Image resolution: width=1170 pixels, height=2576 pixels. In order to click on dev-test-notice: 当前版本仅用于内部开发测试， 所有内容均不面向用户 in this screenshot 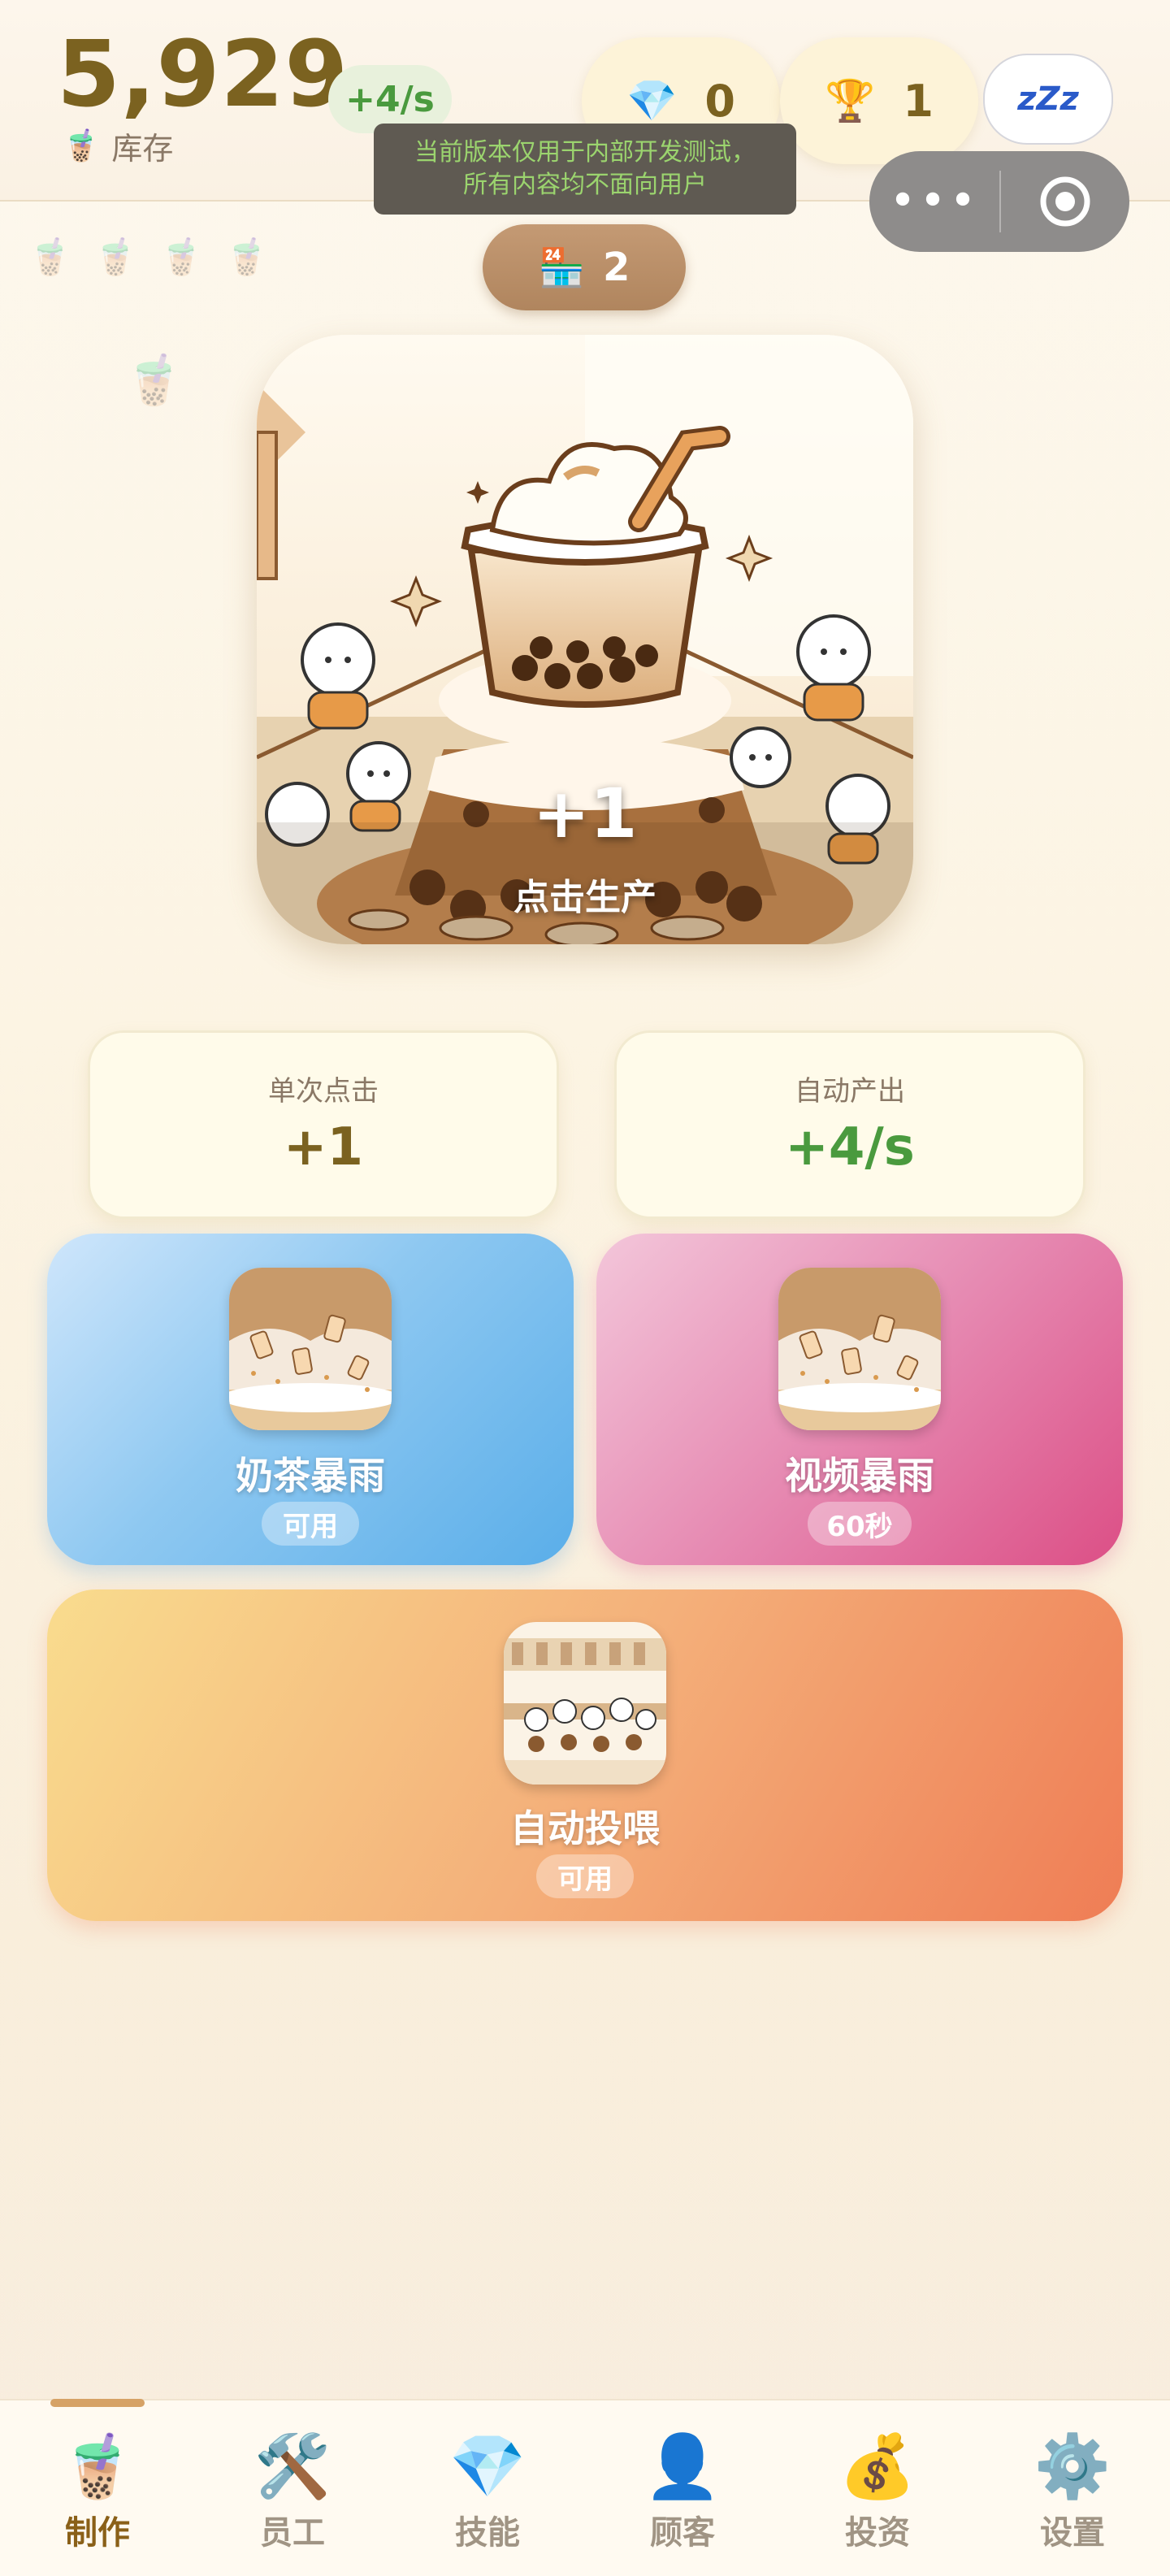, I will do `click(585, 169)`.